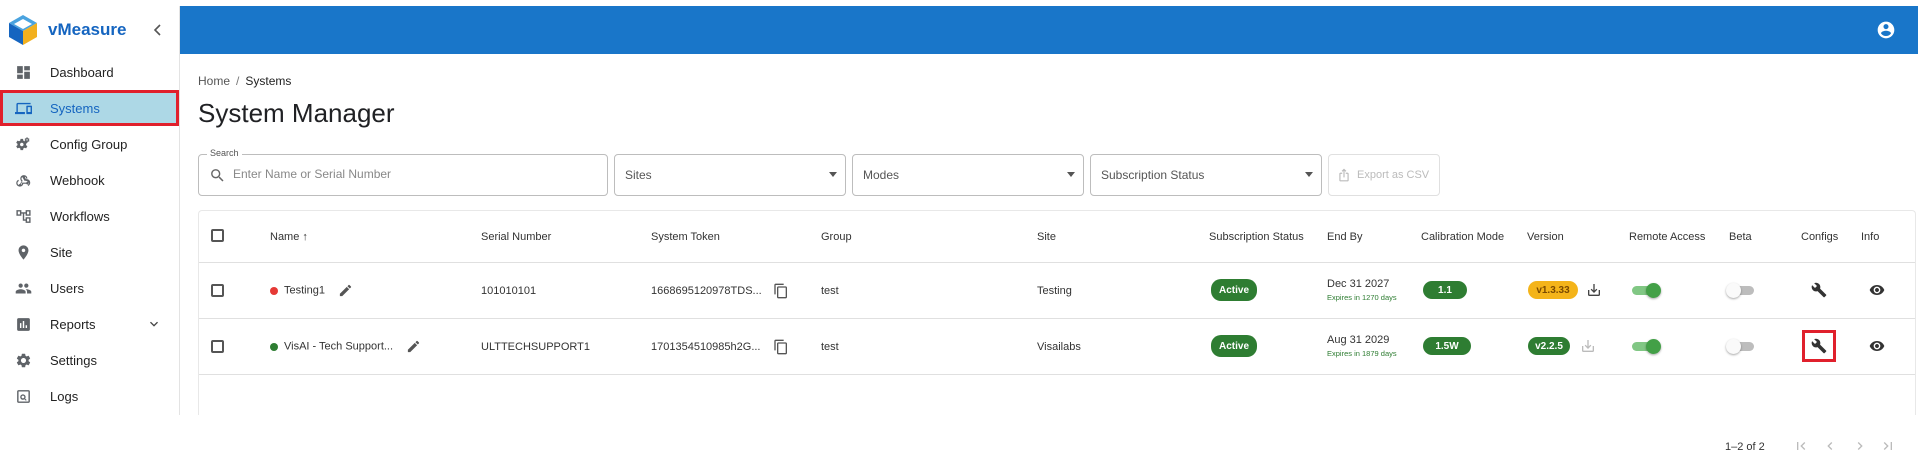 The width and height of the screenshot is (1918, 459). Describe the element at coordinates (1256, 237) in the screenshot. I see `column-header-subscription: Subscription Status` at that location.